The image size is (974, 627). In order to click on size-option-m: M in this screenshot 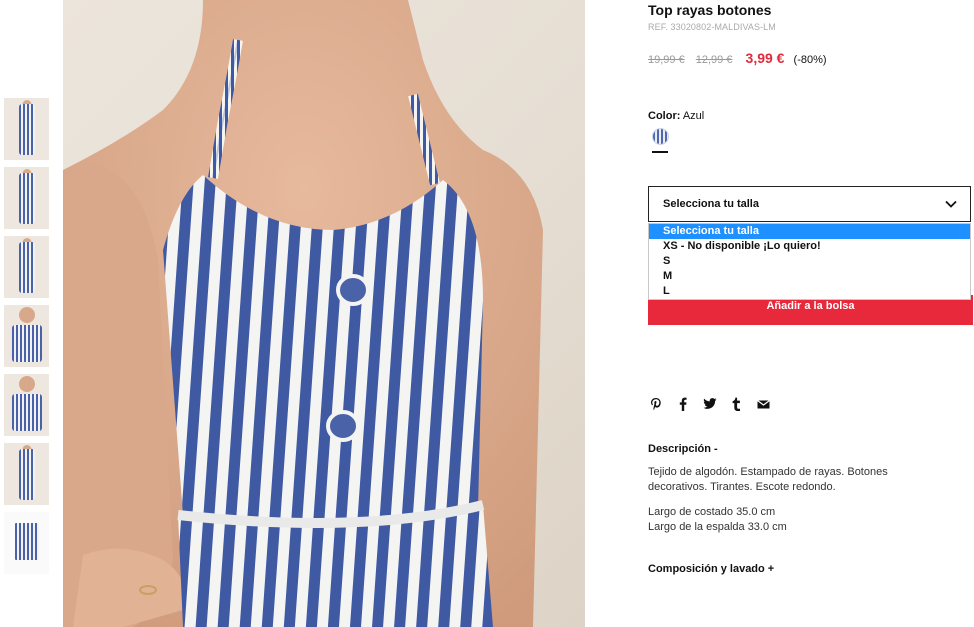, I will do `click(809, 276)`.